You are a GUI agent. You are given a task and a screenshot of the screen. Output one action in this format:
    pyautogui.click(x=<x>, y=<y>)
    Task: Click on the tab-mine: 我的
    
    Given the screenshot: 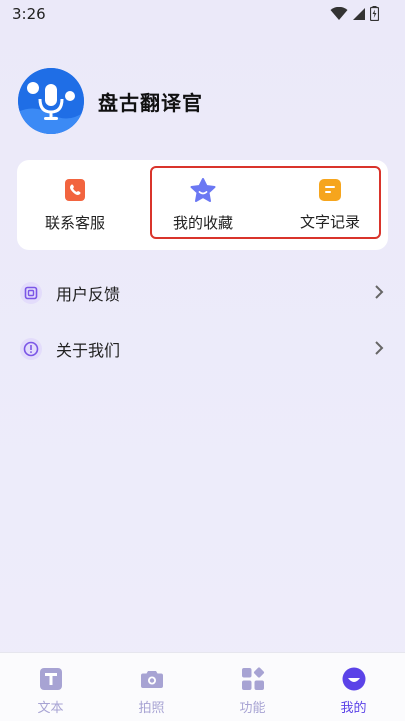 What is the action you would take?
    pyautogui.click(x=353, y=687)
    